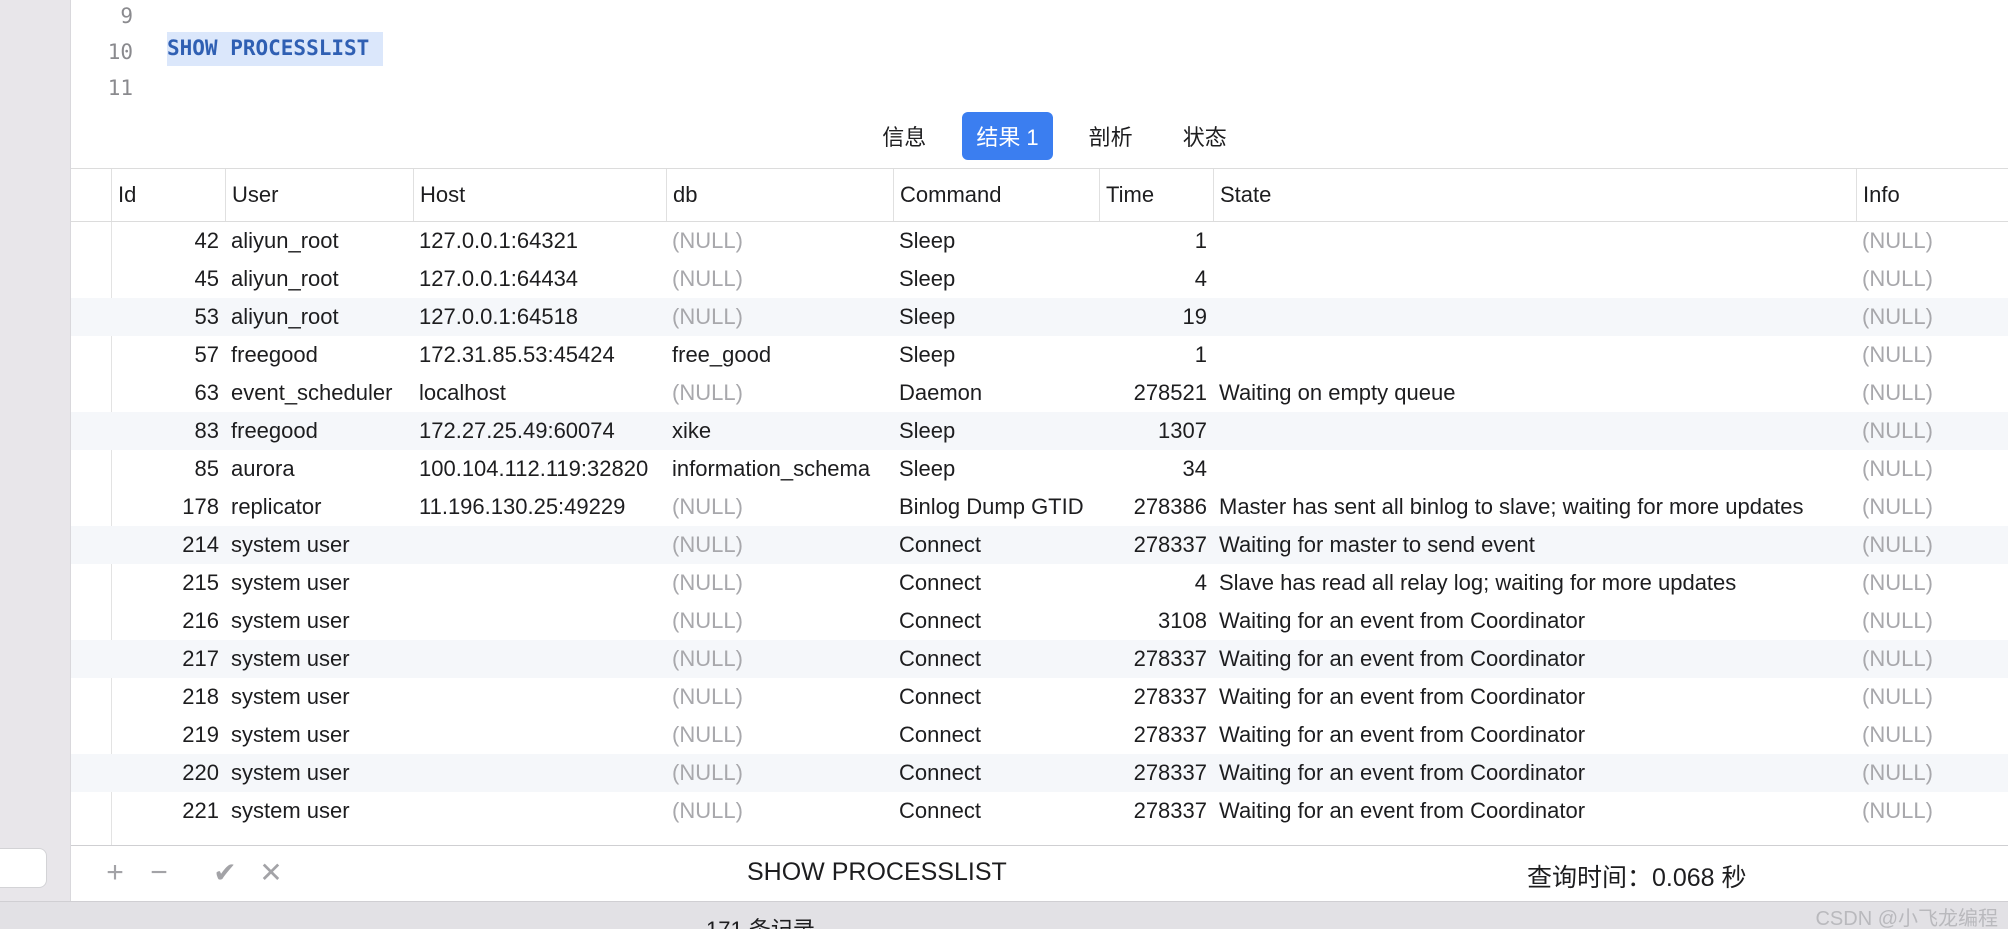 Image resolution: width=2008 pixels, height=929 pixels. I want to click on delete-row-icon: −, so click(159, 873).